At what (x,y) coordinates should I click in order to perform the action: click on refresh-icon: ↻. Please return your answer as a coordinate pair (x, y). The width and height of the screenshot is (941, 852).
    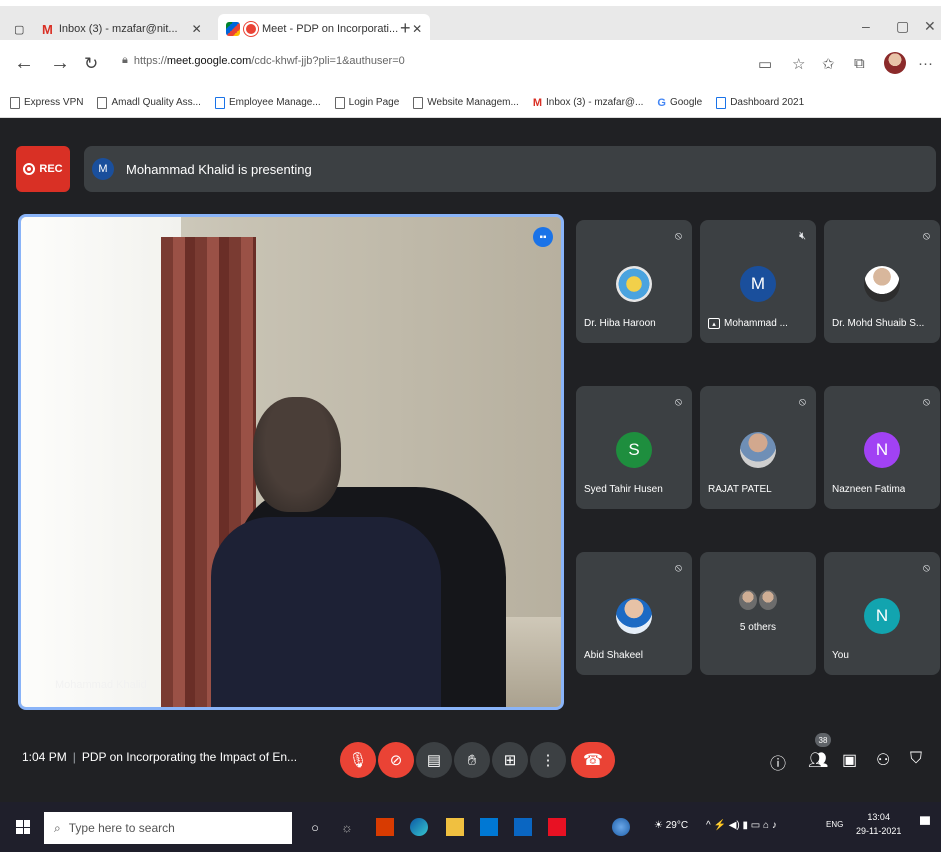
    Looking at the image, I should click on (91, 64).